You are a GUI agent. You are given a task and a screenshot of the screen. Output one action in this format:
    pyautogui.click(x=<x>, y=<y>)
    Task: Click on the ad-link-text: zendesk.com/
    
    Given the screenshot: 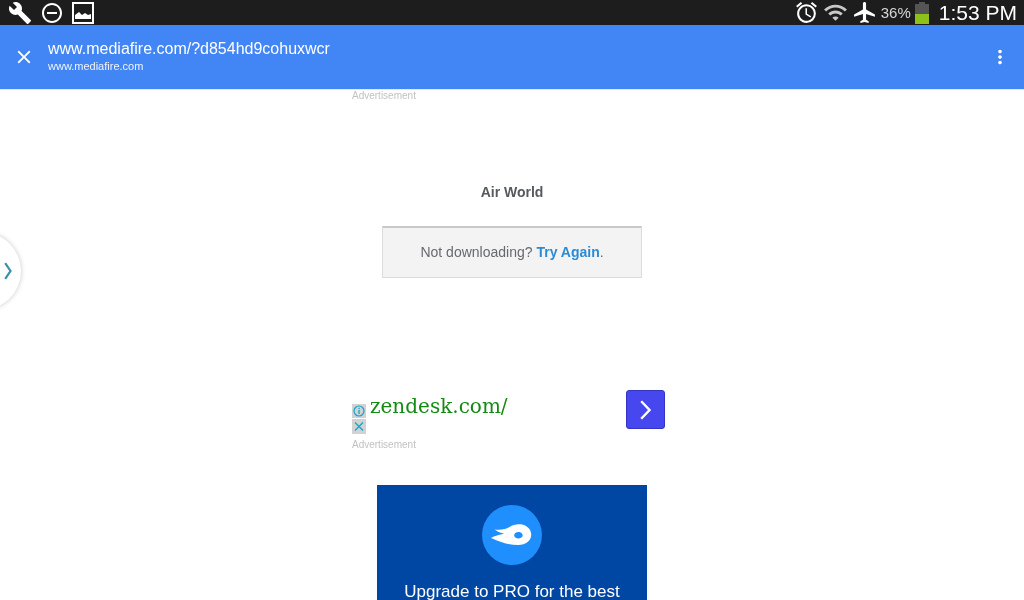 What is the action you would take?
    pyautogui.click(x=439, y=406)
    